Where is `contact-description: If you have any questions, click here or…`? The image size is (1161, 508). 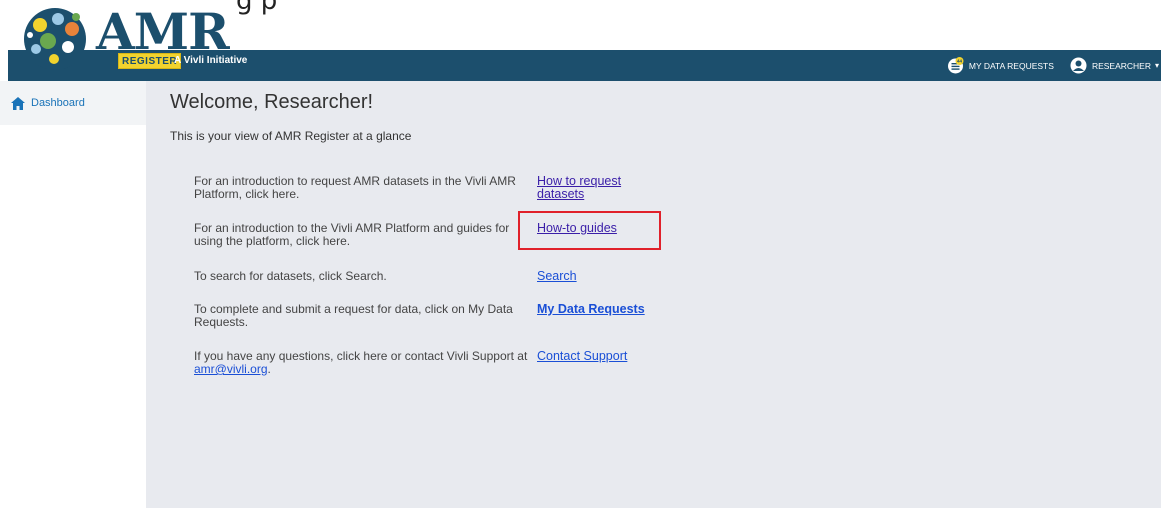 contact-description: If you have any questions, click here or… is located at coordinates (361, 356).